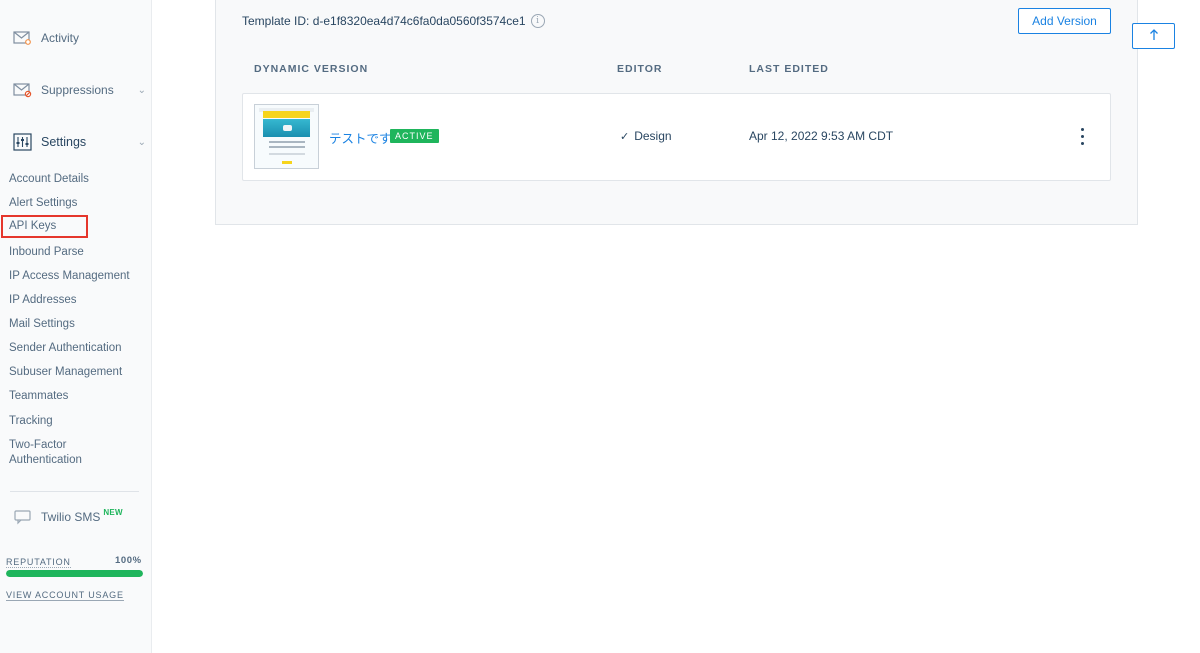 The height and width of the screenshot is (653, 1200). What do you see at coordinates (44, 226) in the screenshot?
I see `settings-item-api-keys: API Keys` at bounding box center [44, 226].